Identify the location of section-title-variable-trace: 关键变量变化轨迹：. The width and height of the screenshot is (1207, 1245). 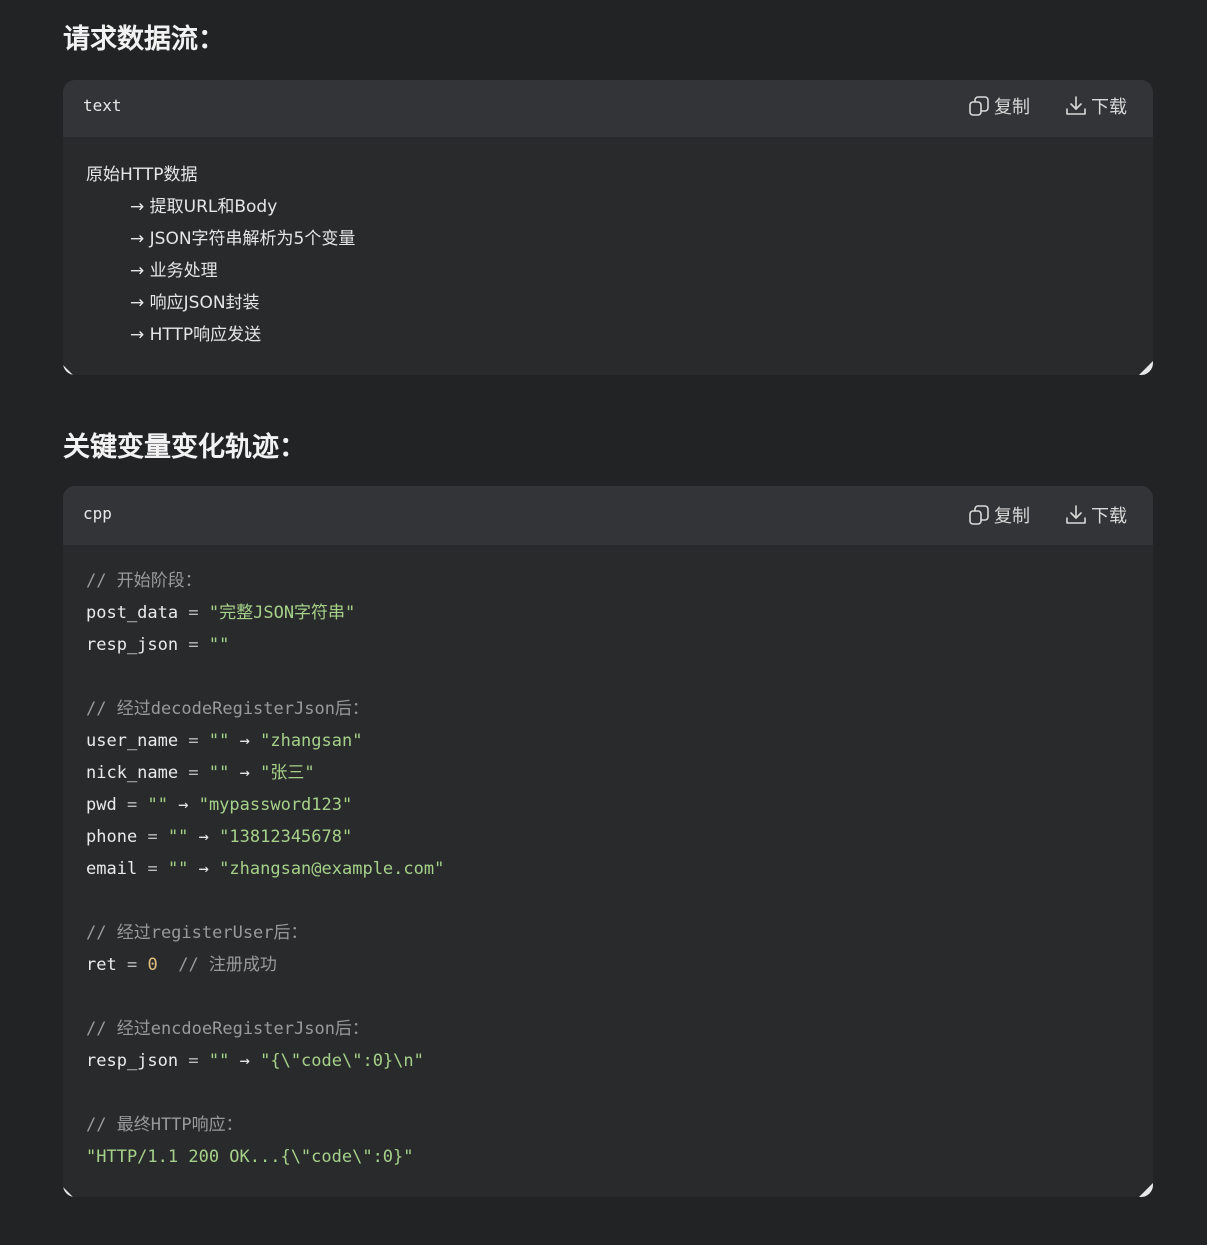
(184, 447).